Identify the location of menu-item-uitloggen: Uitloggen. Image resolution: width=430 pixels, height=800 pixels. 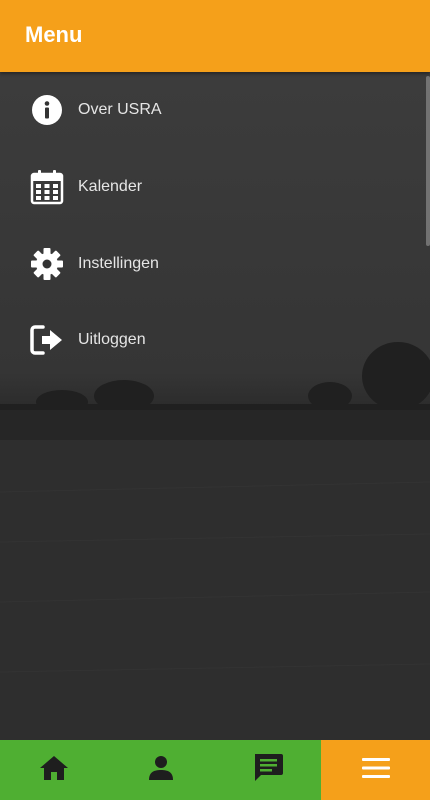
(210, 340).